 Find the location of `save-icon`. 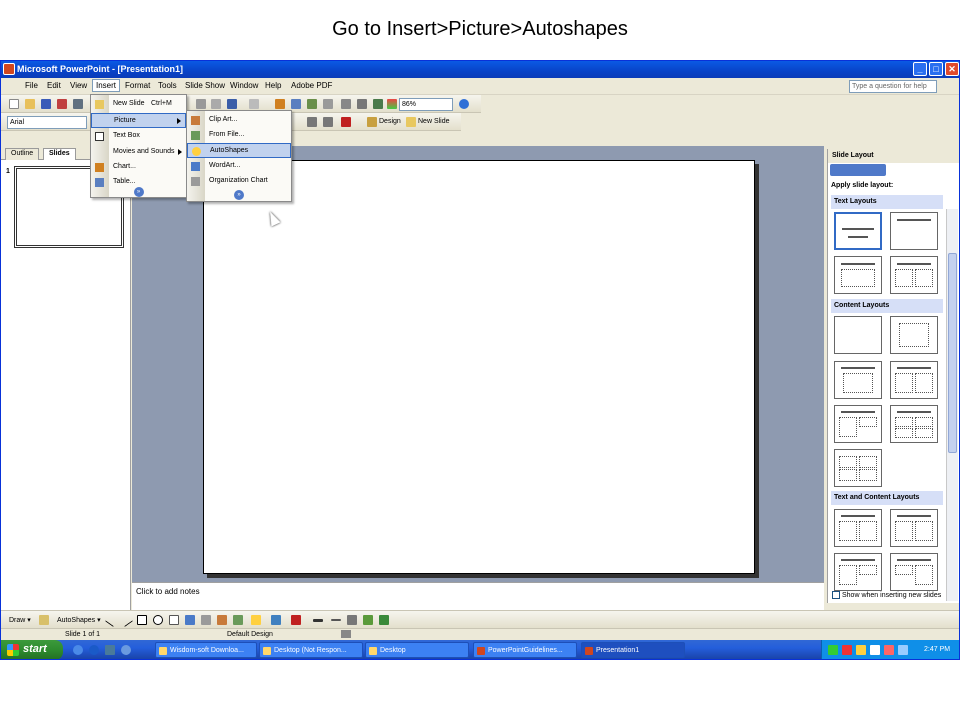

save-icon is located at coordinates (46, 104).